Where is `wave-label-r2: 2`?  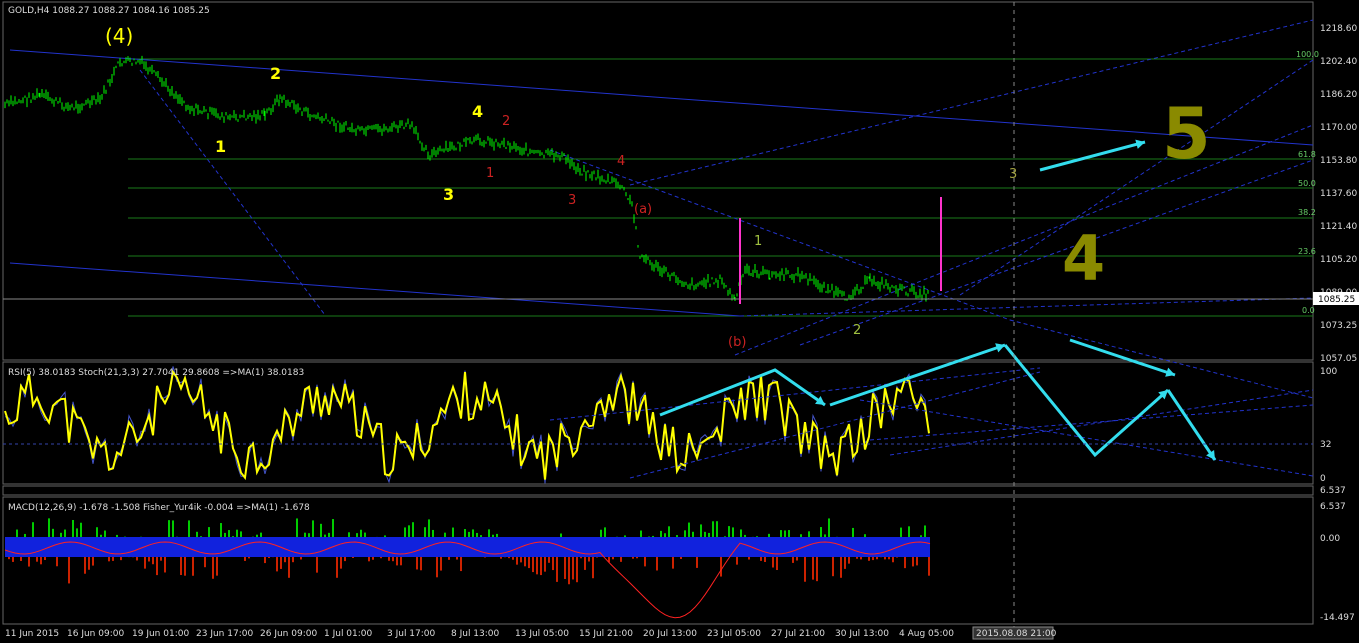 wave-label-r2: 2 is located at coordinates (506, 121).